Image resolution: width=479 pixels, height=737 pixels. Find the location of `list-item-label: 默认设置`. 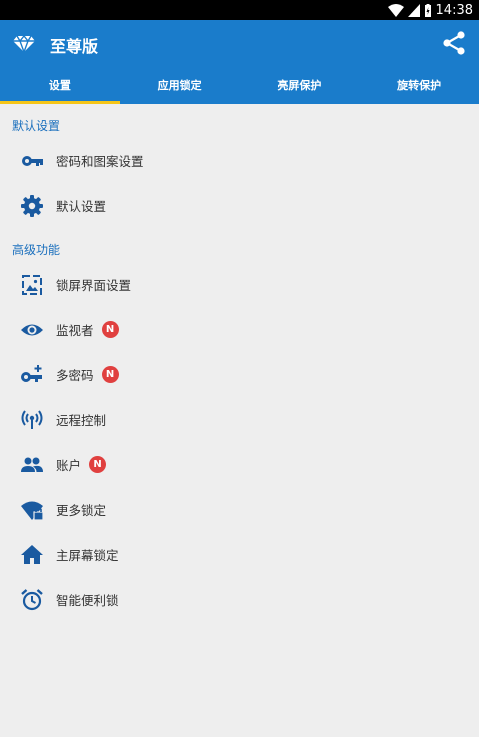

list-item-label: 默认设置 is located at coordinates (81, 206).